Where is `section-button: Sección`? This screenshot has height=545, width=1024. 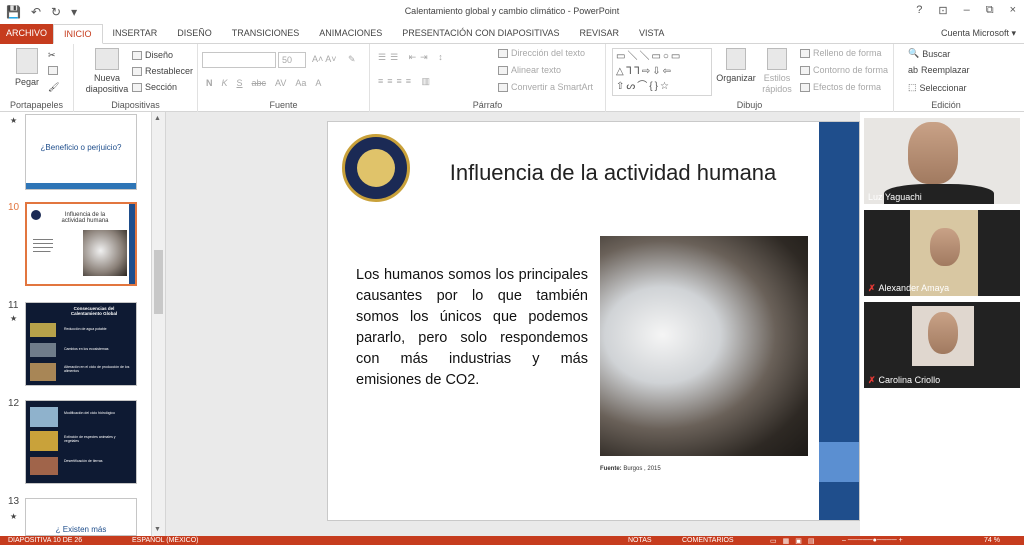
section-button: Sección is located at coordinates (154, 87).